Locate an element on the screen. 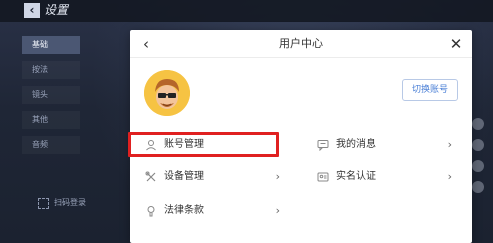 This screenshot has width=493, height=243. menu-item-legal-terms: 法律条款 › is located at coordinates (207, 211).